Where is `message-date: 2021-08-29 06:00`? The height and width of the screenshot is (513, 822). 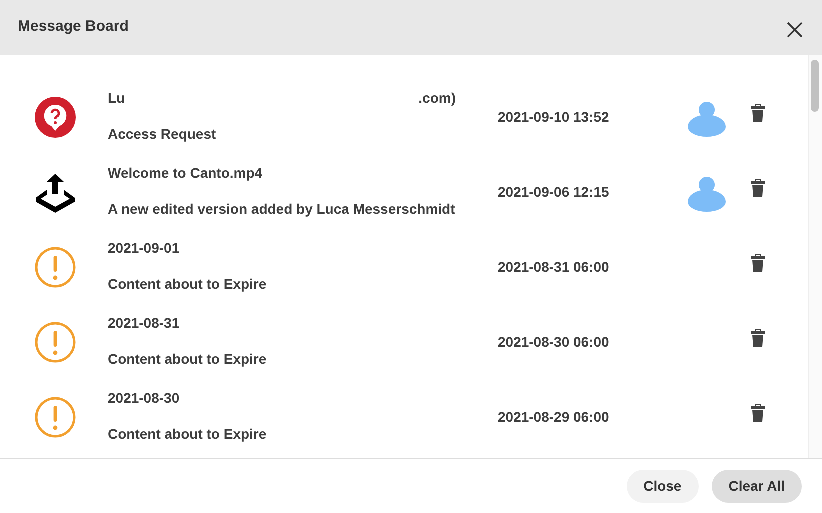
message-date: 2021-08-29 06:00 is located at coordinates (554, 417).